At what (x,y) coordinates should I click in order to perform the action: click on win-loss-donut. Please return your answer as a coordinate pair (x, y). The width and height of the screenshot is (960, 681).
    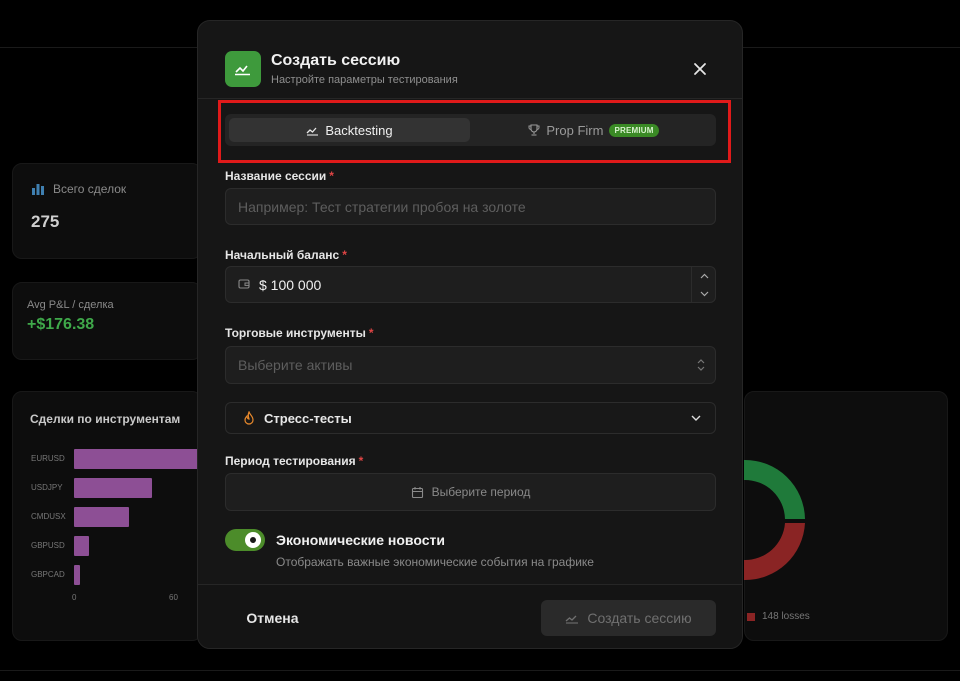
    Looking at the image, I should click on (774, 520).